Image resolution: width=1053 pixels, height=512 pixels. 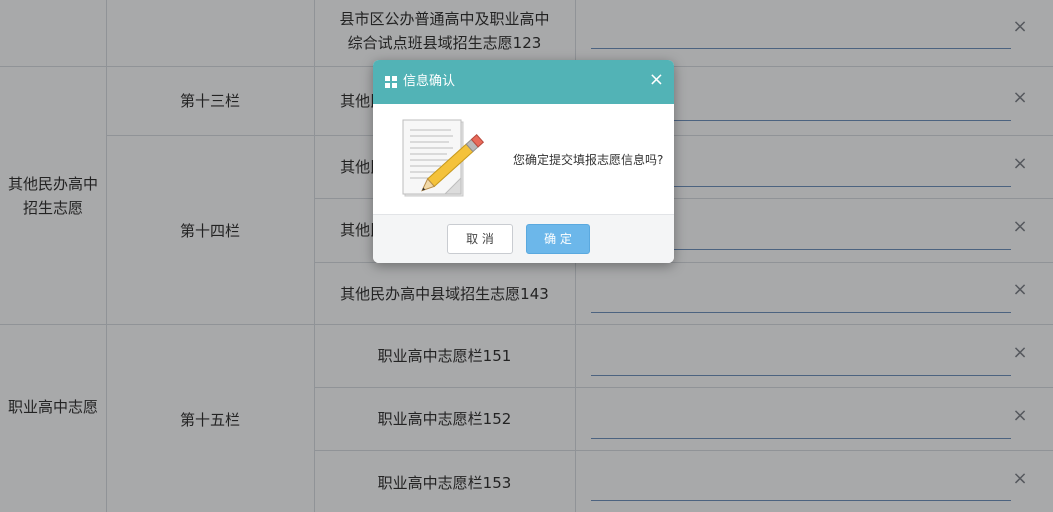 I want to click on confirm-dialog: 信息确认 × 您确定提交填报志愿信息吗? 取 消 确 定, so click(x=523, y=161).